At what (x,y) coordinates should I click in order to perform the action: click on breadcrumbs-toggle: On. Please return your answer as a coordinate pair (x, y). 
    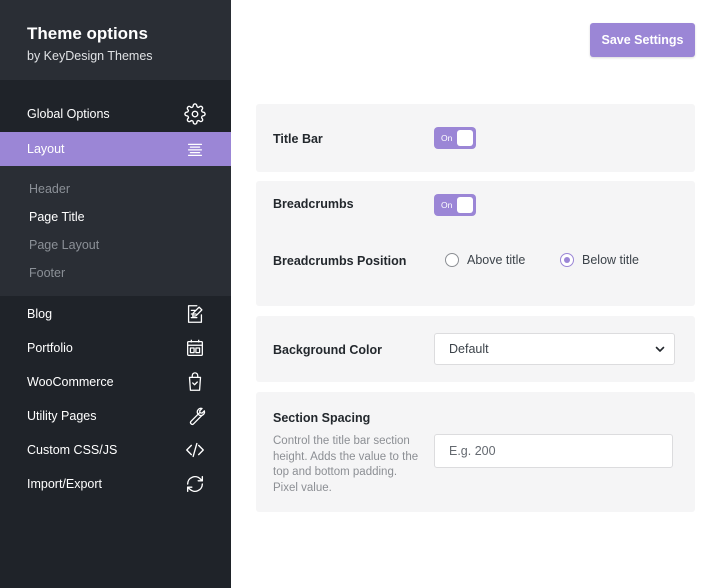
    Looking at the image, I should click on (455, 205).